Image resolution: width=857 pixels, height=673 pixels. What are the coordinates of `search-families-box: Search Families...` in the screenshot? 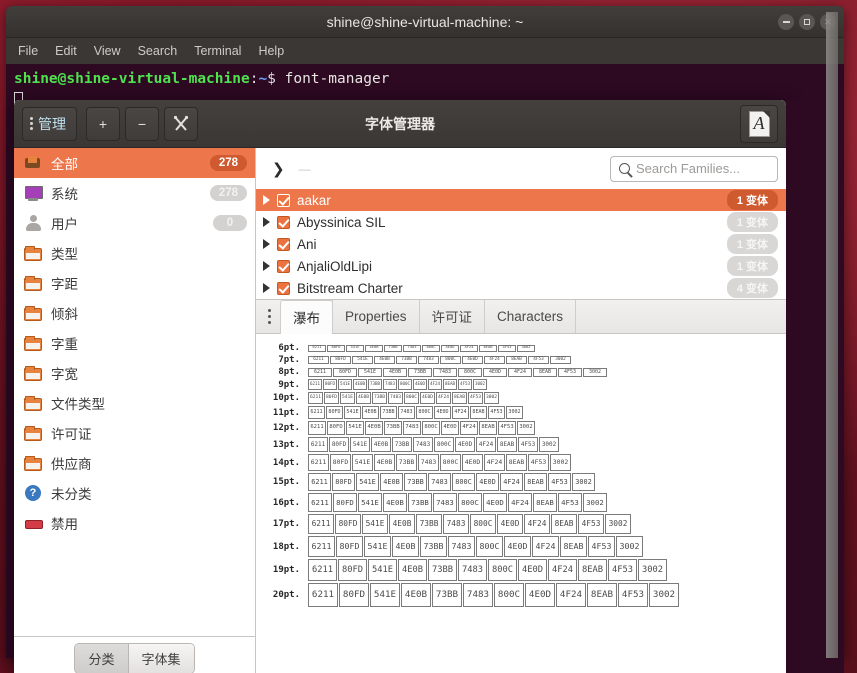 It's located at (694, 168).